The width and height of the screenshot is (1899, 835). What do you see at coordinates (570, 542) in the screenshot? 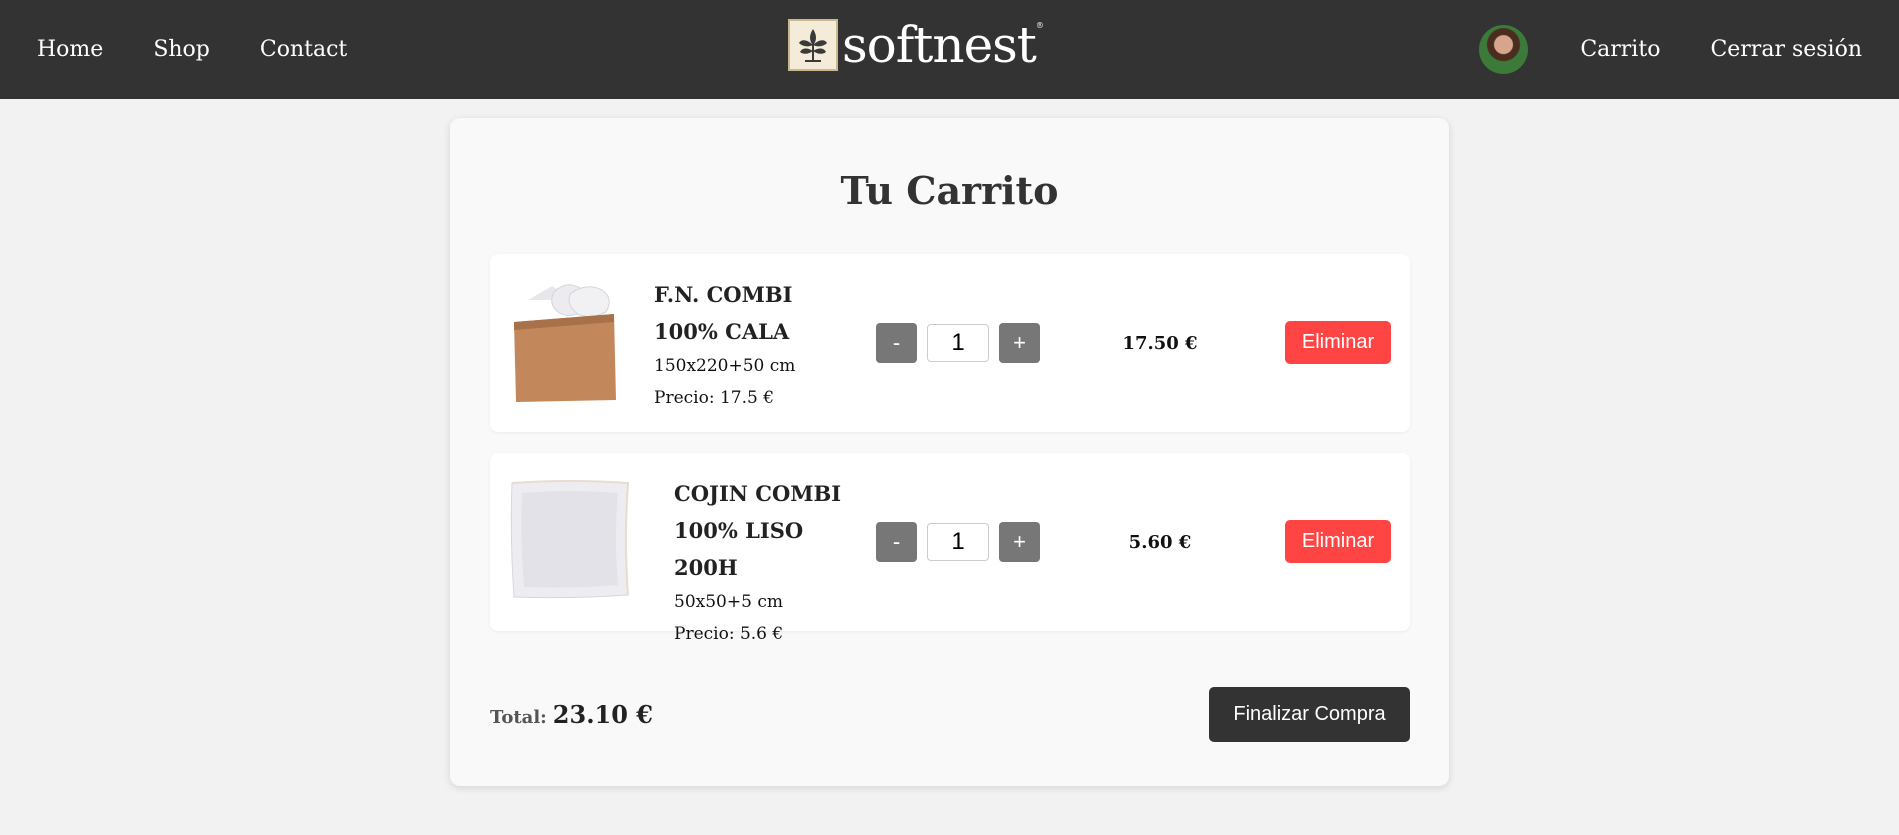
I see `product-image-cushion` at bounding box center [570, 542].